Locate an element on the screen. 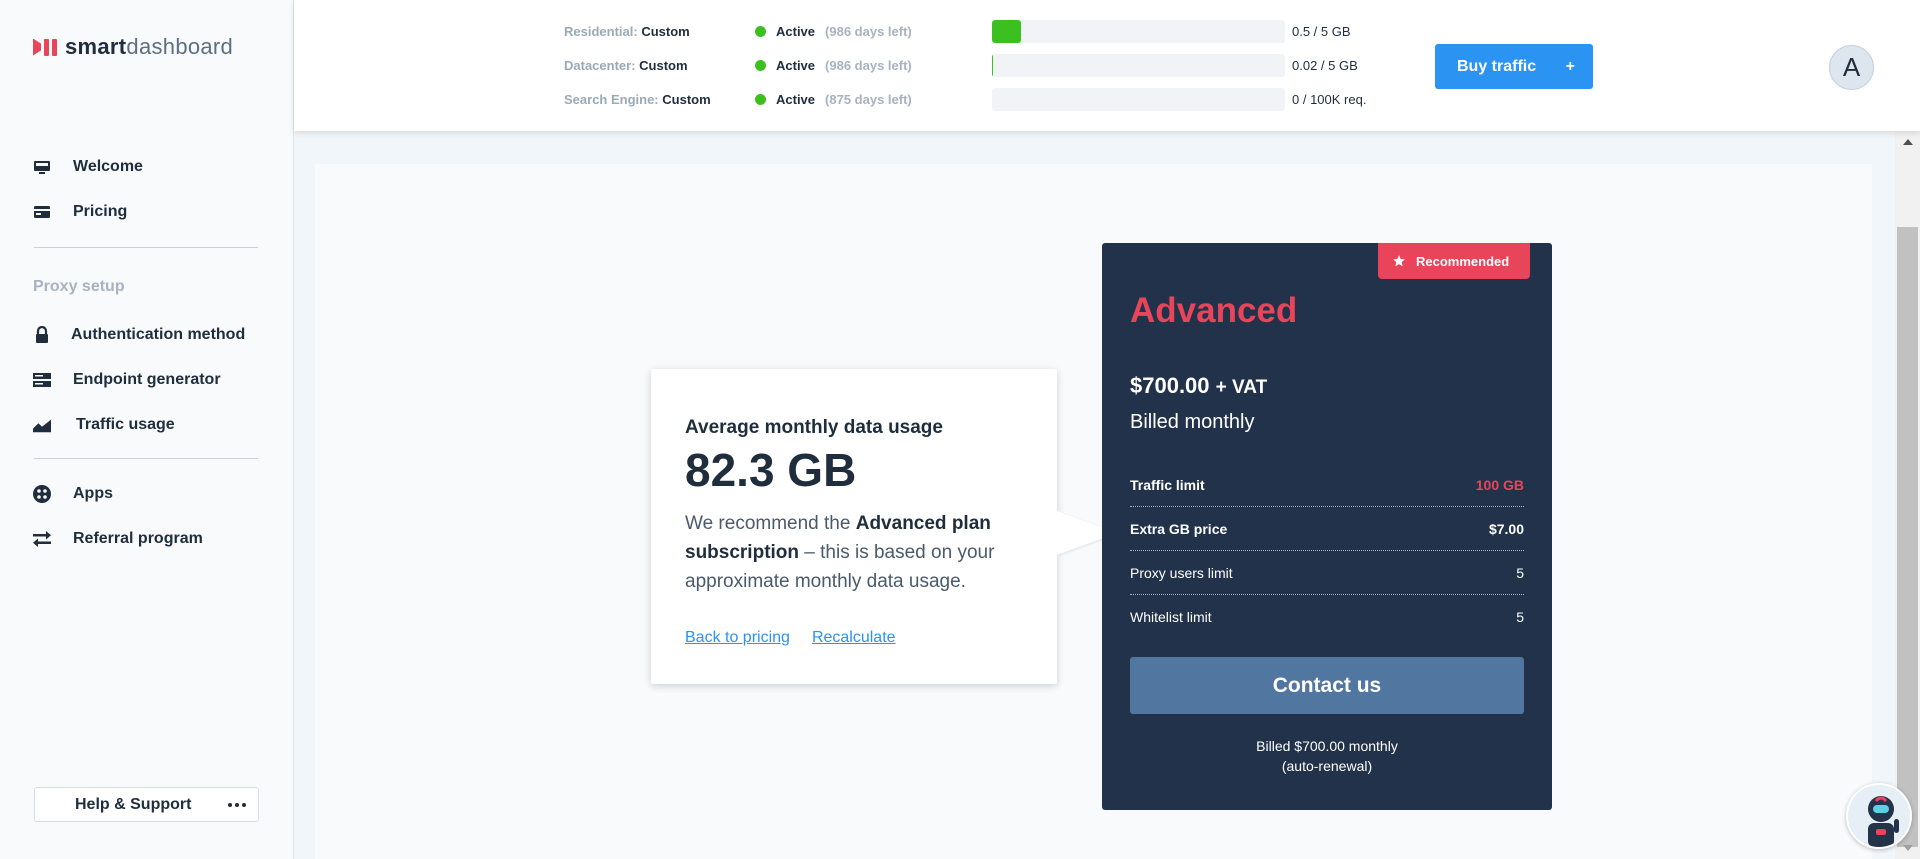  usage-label: Average monthly data usage is located at coordinates (814, 427).